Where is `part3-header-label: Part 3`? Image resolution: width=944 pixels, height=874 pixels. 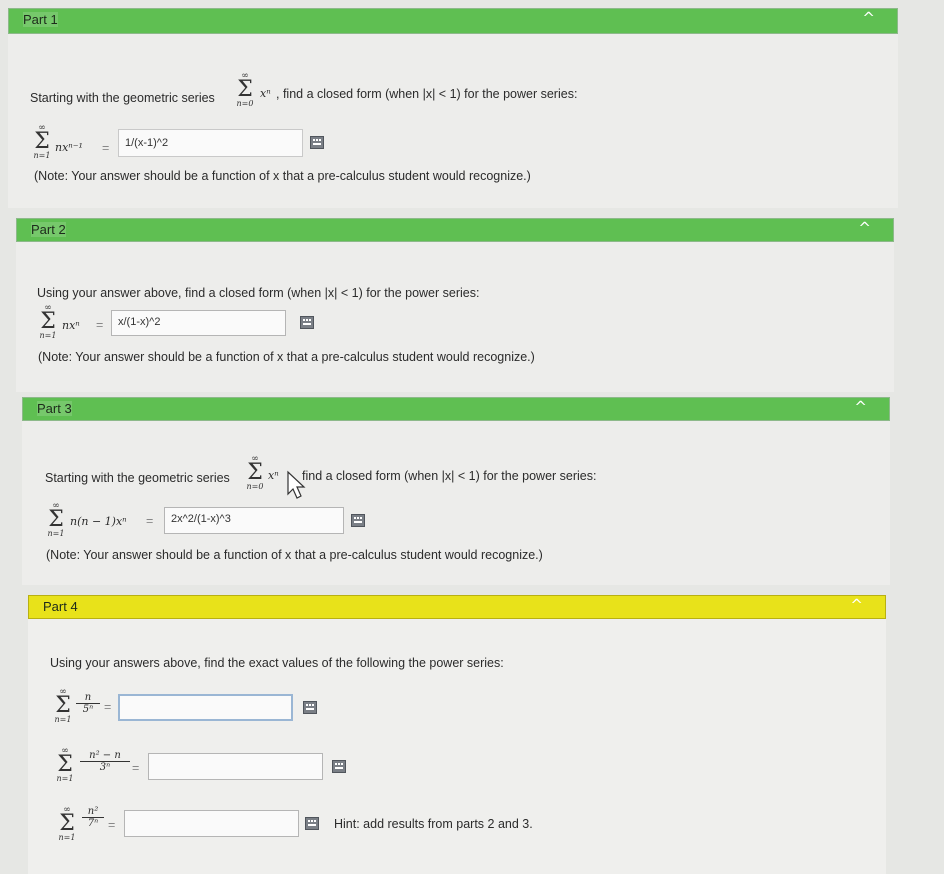
part3-header-label: Part 3 is located at coordinates (54, 408).